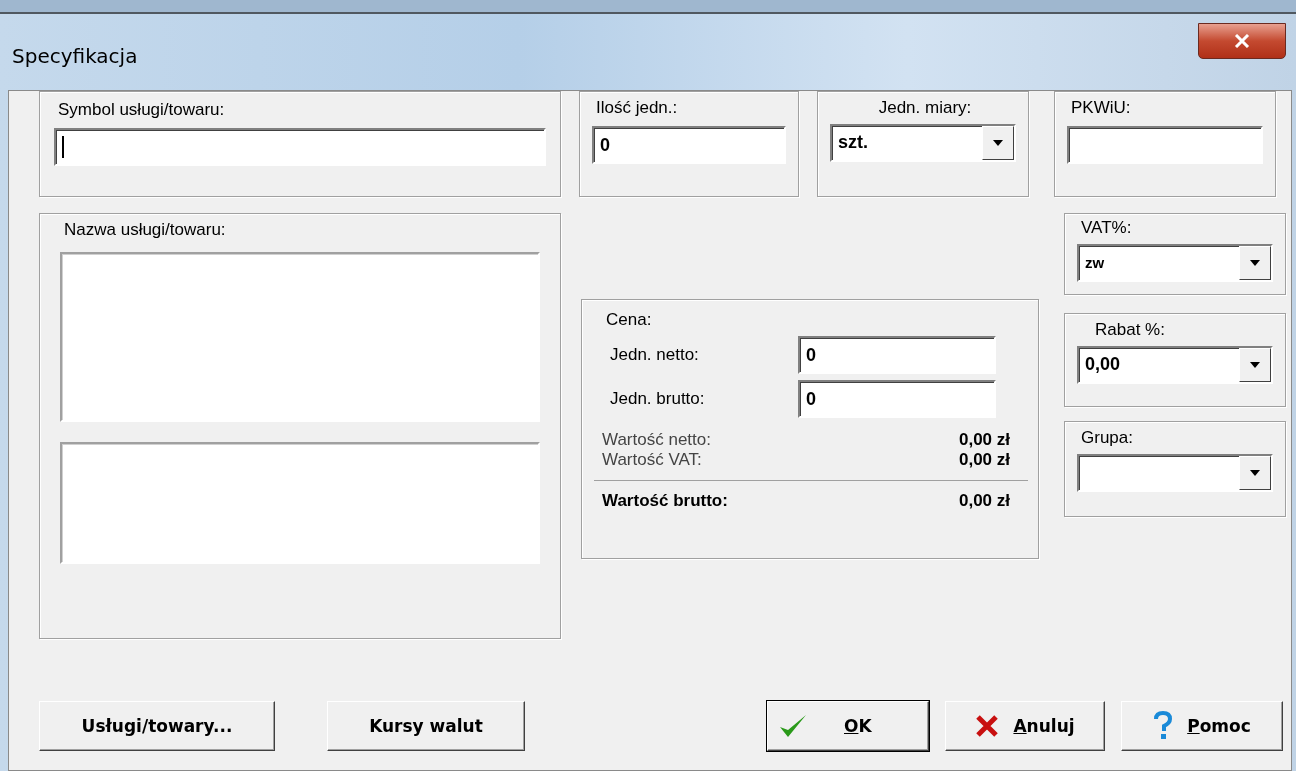 The image size is (1296, 771). Describe the element at coordinates (629, 320) in the screenshot. I see `price-heading: Cena:` at that location.